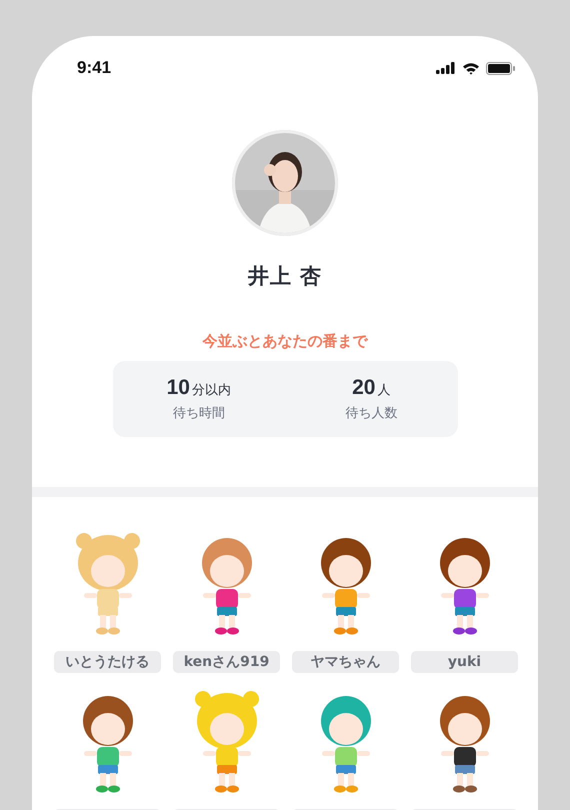  I want to click on user-name: yuki, so click(464, 662).